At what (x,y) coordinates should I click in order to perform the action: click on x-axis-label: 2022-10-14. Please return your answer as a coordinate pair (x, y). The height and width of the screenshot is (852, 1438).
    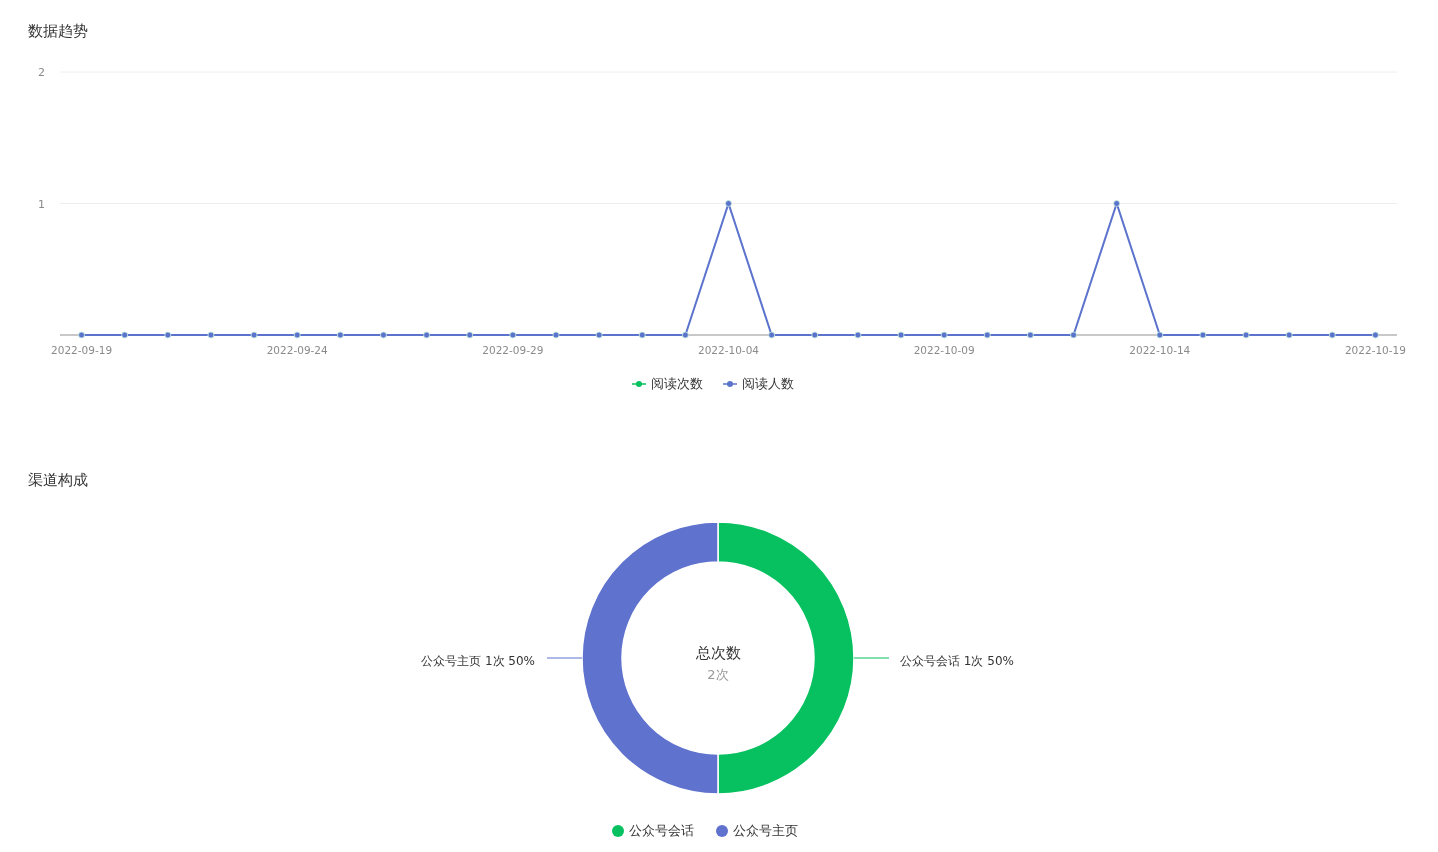
    Looking at the image, I should click on (1160, 350).